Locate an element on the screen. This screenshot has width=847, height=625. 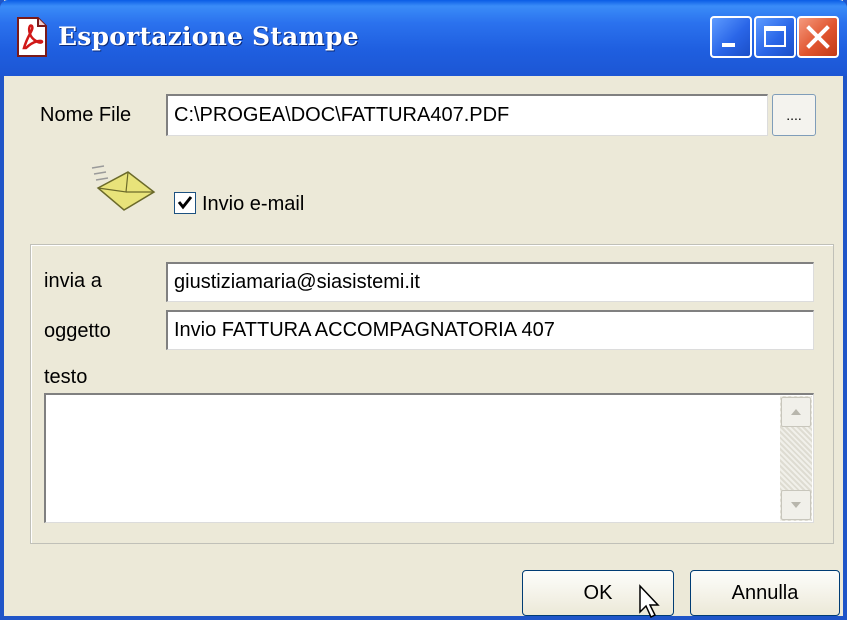
arrow-down-icon is located at coordinates (796, 505).